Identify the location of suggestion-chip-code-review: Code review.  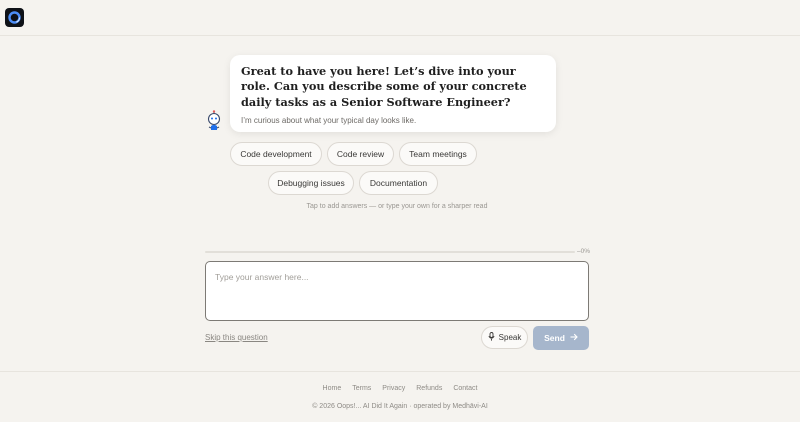
(360, 154).